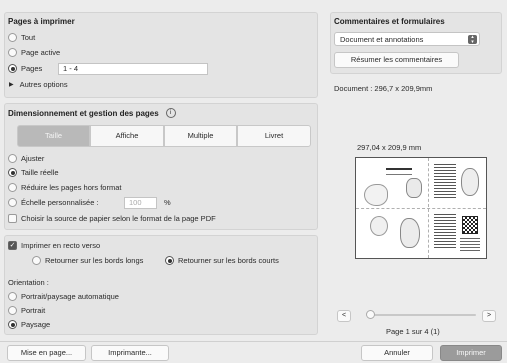 Image resolution: width=507 pixels, height=363 pixels. What do you see at coordinates (11, 84) in the screenshot?
I see `disclosure-triangle-icon: ▶` at bounding box center [11, 84].